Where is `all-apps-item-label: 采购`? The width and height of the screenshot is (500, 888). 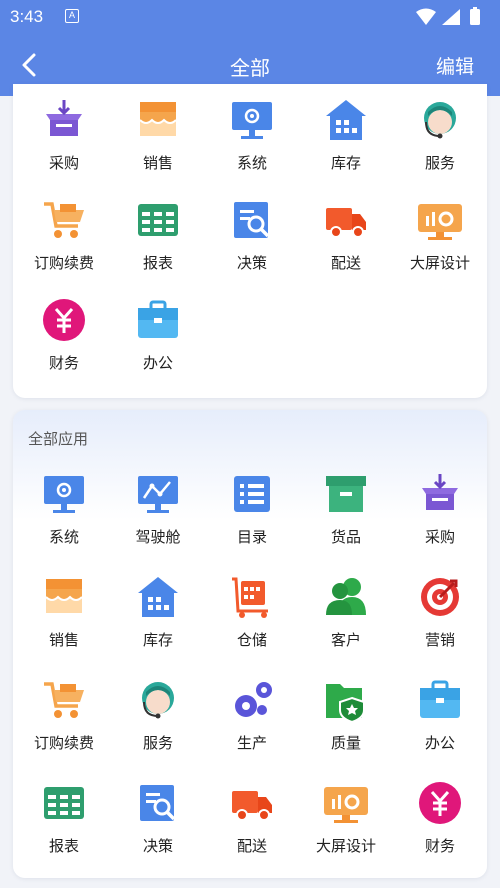
all-apps-item-label: 采购 is located at coordinates (439, 537).